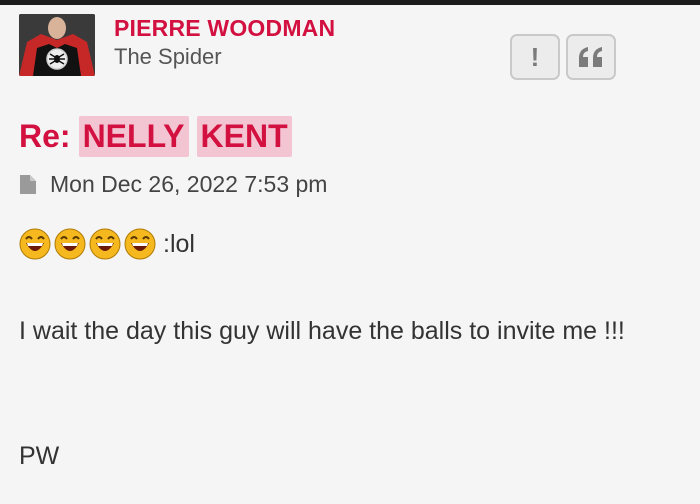 The height and width of the screenshot is (504, 700). Describe the element at coordinates (45, 136) in the screenshot. I see `title-prefix: Re:` at that location.